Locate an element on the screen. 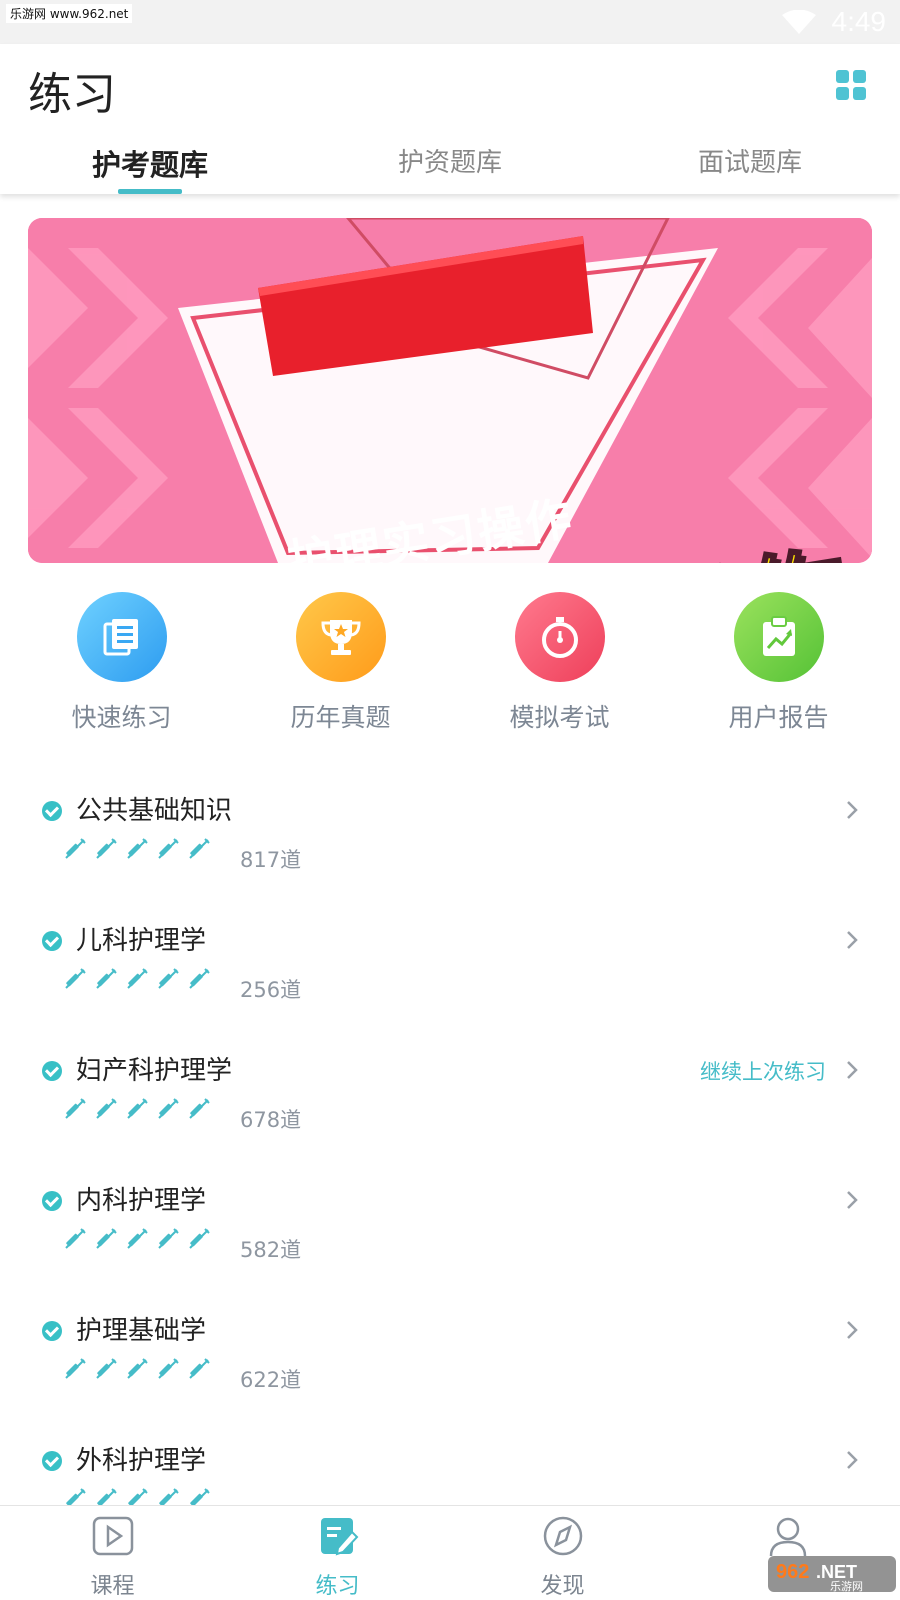 This screenshot has width=900, height=1600. past-exams-button: 历年真题 is located at coordinates (341, 667).